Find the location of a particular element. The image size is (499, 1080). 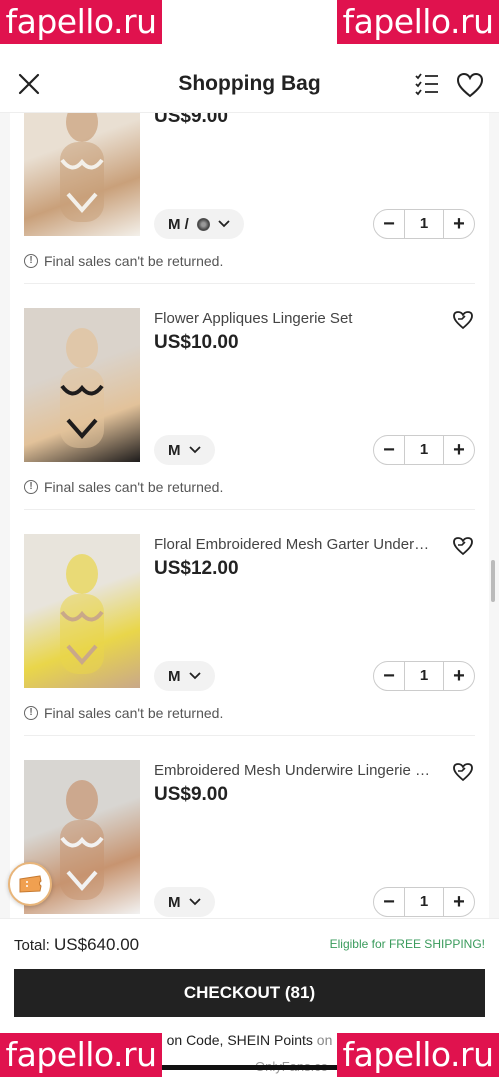

checklist-icon is located at coordinates (427, 84).